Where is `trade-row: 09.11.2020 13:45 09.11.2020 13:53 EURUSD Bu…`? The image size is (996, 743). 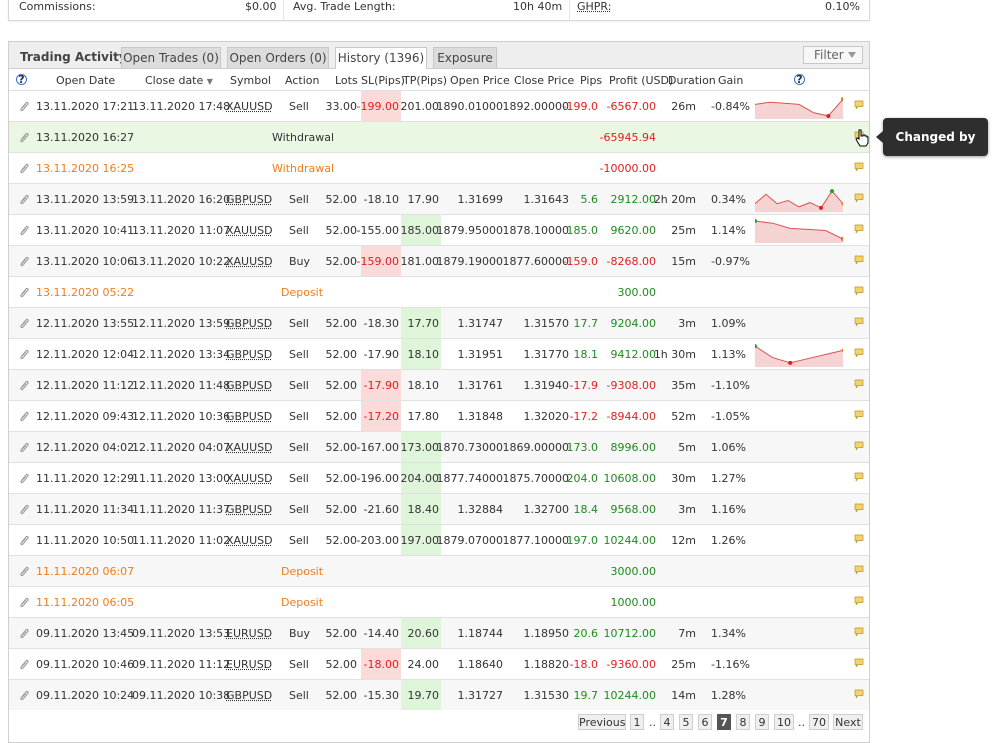
trade-row: 09.11.2020 13:45 09.11.2020 13:53 EURUSD Bu… is located at coordinates (439, 632).